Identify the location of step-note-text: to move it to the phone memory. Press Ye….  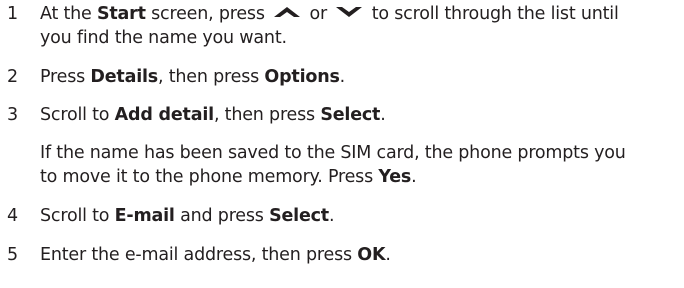
(228, 177).